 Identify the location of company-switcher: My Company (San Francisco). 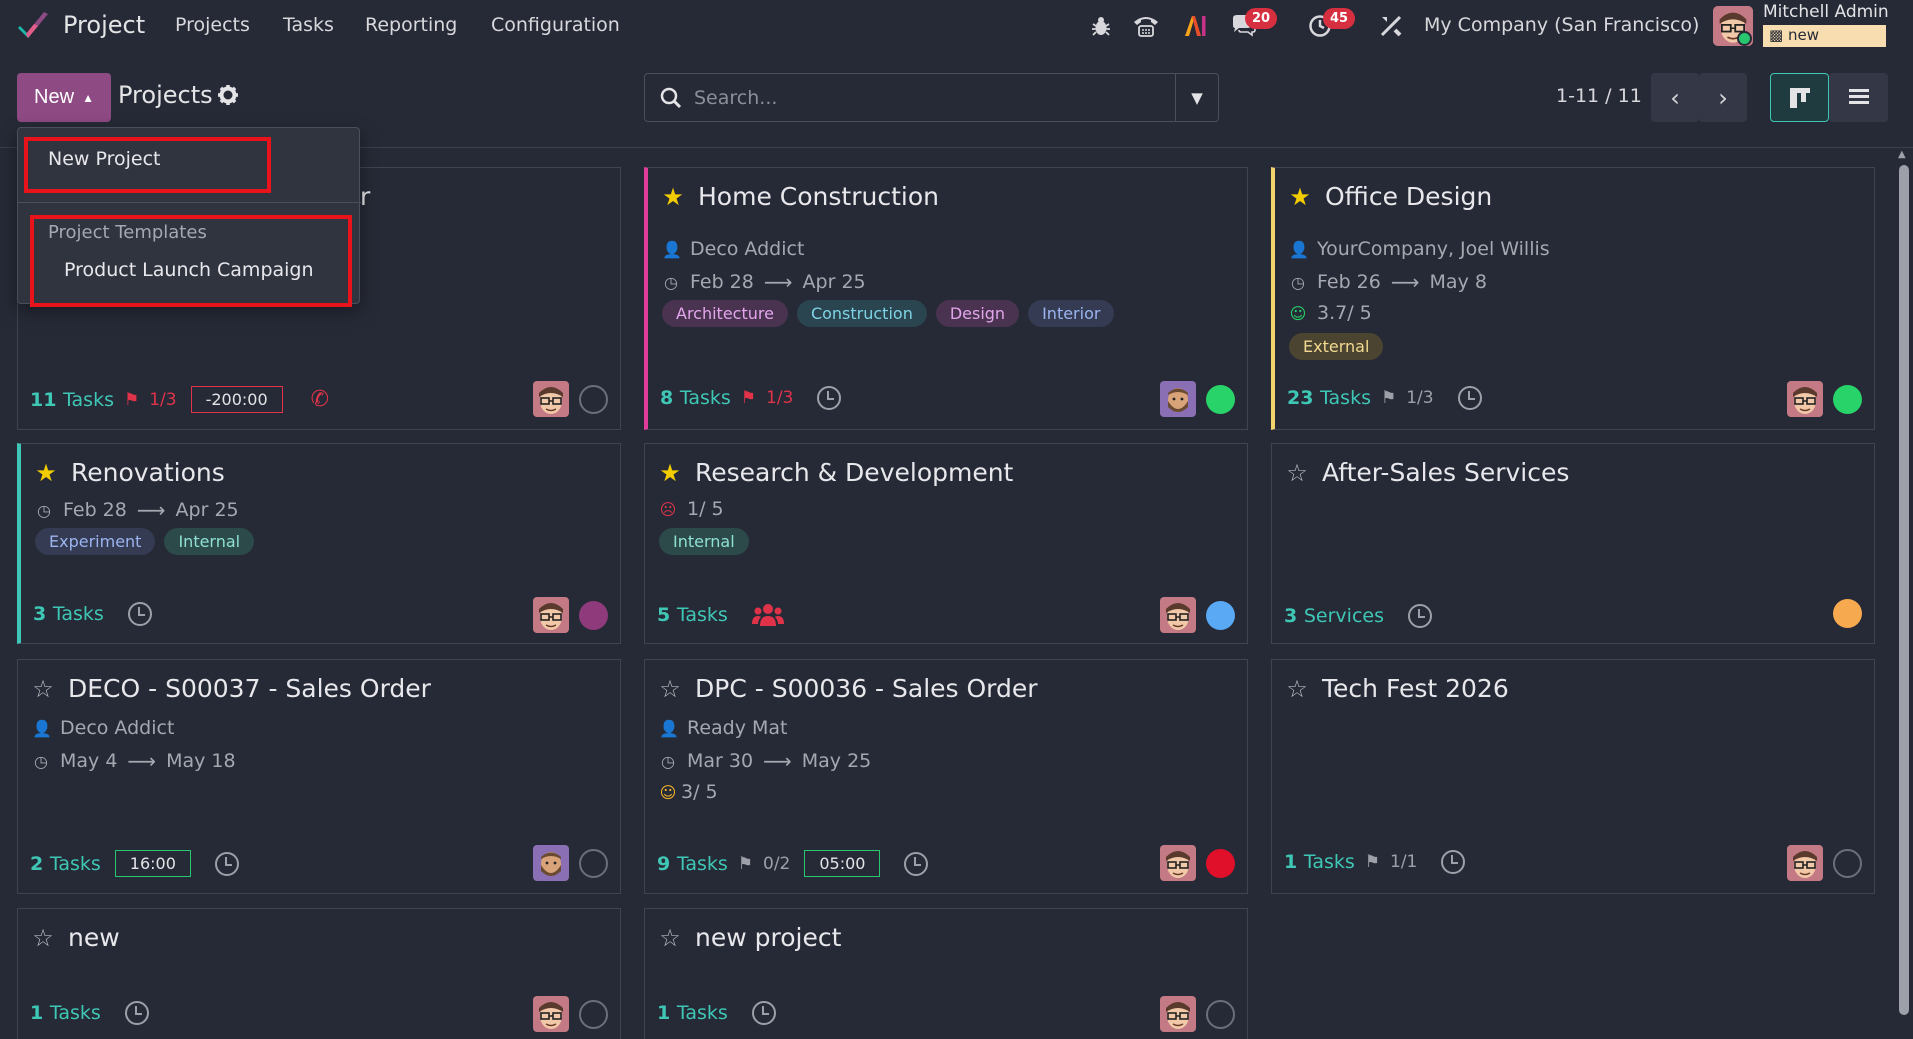
(1561, 25).